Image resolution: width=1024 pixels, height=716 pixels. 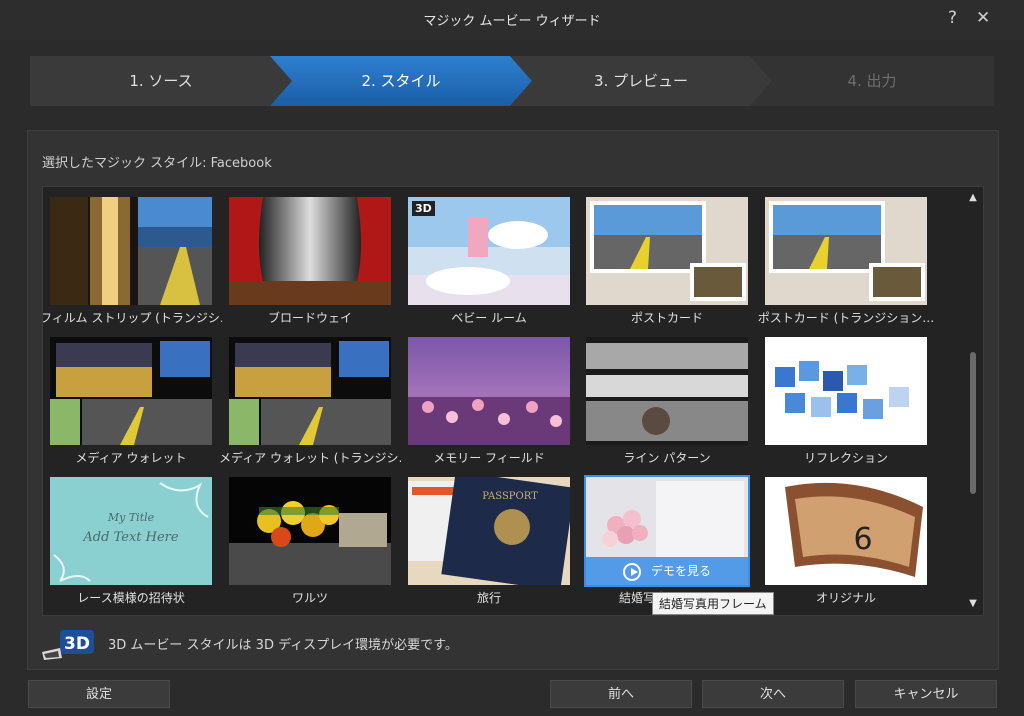 What do you see at coordinates (77, 644) in the screenshot?
I see `3d-icon-text: 3D` at bounding box center [77, 644].